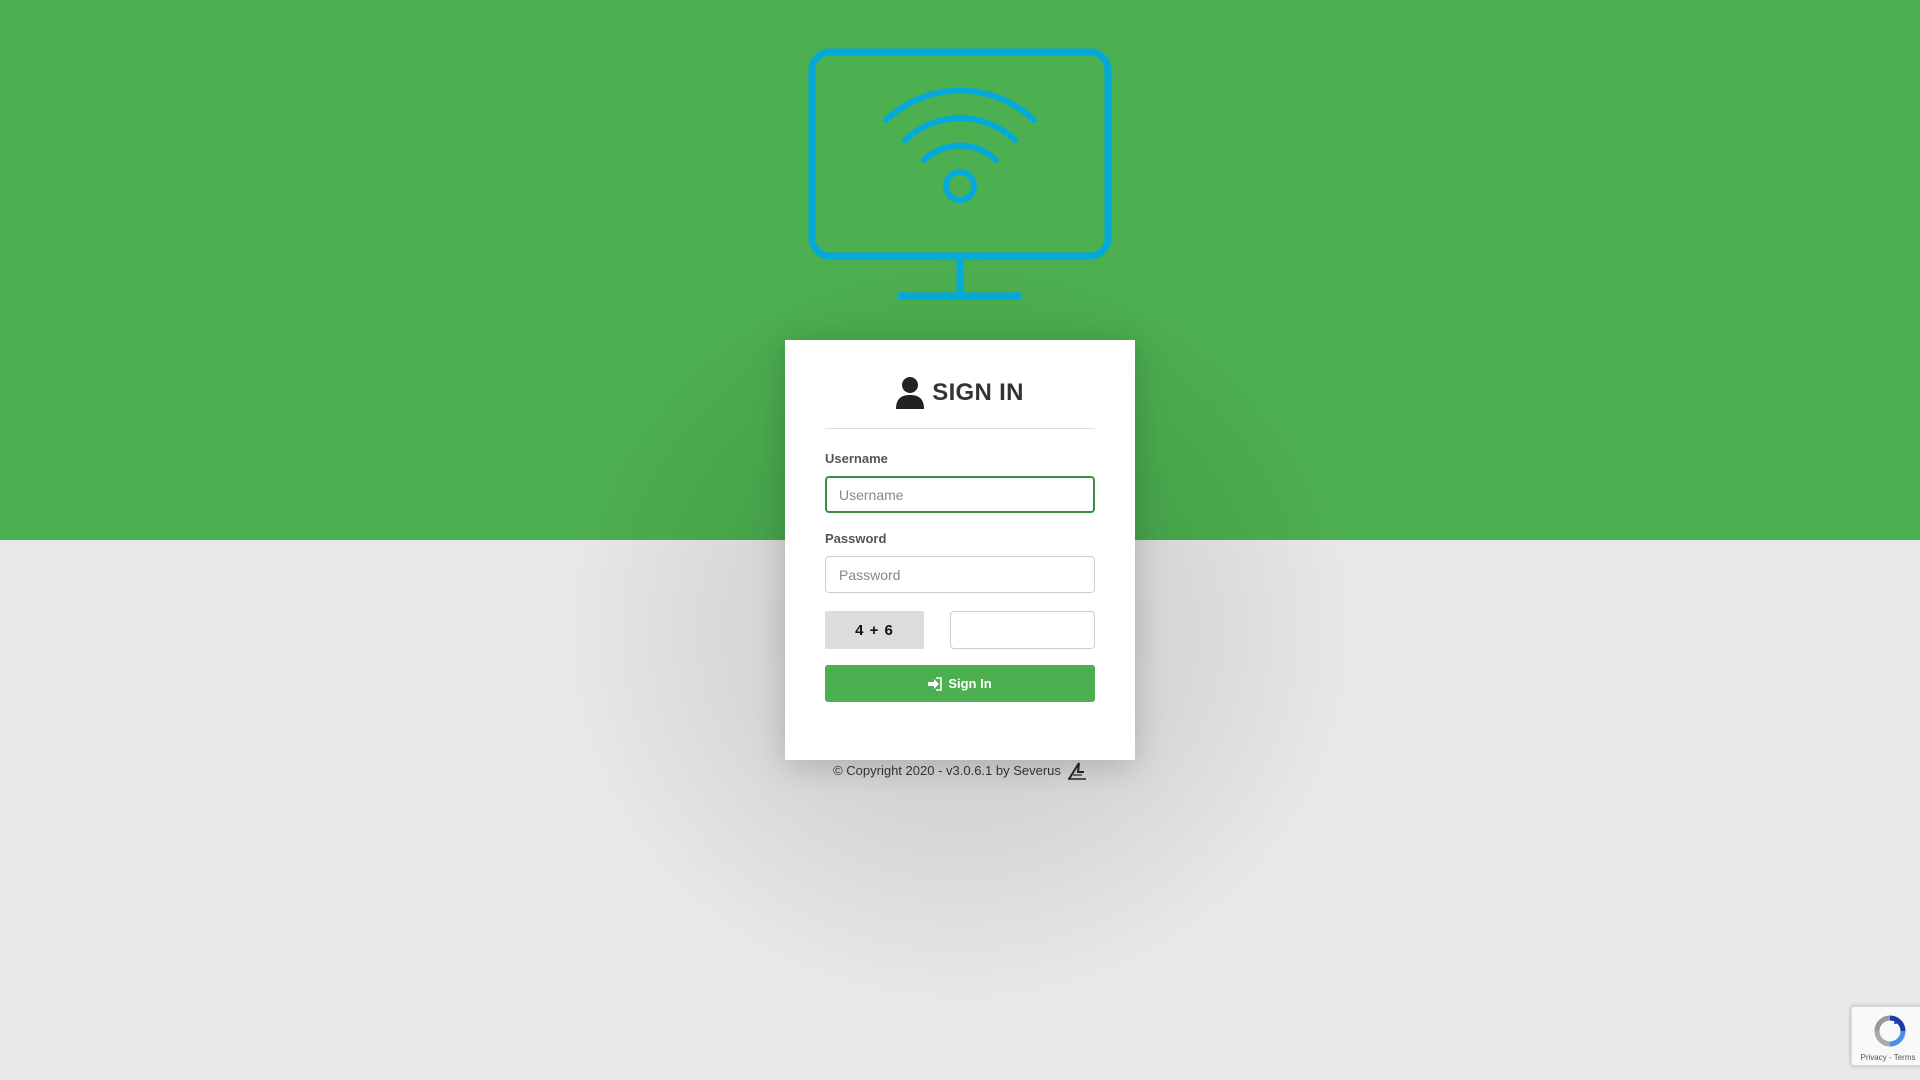 The width and height of the screenshot is (1920, 1080). Describe the element at coordinates (960, 494) in the screenshot. I see `username-input` at that location.